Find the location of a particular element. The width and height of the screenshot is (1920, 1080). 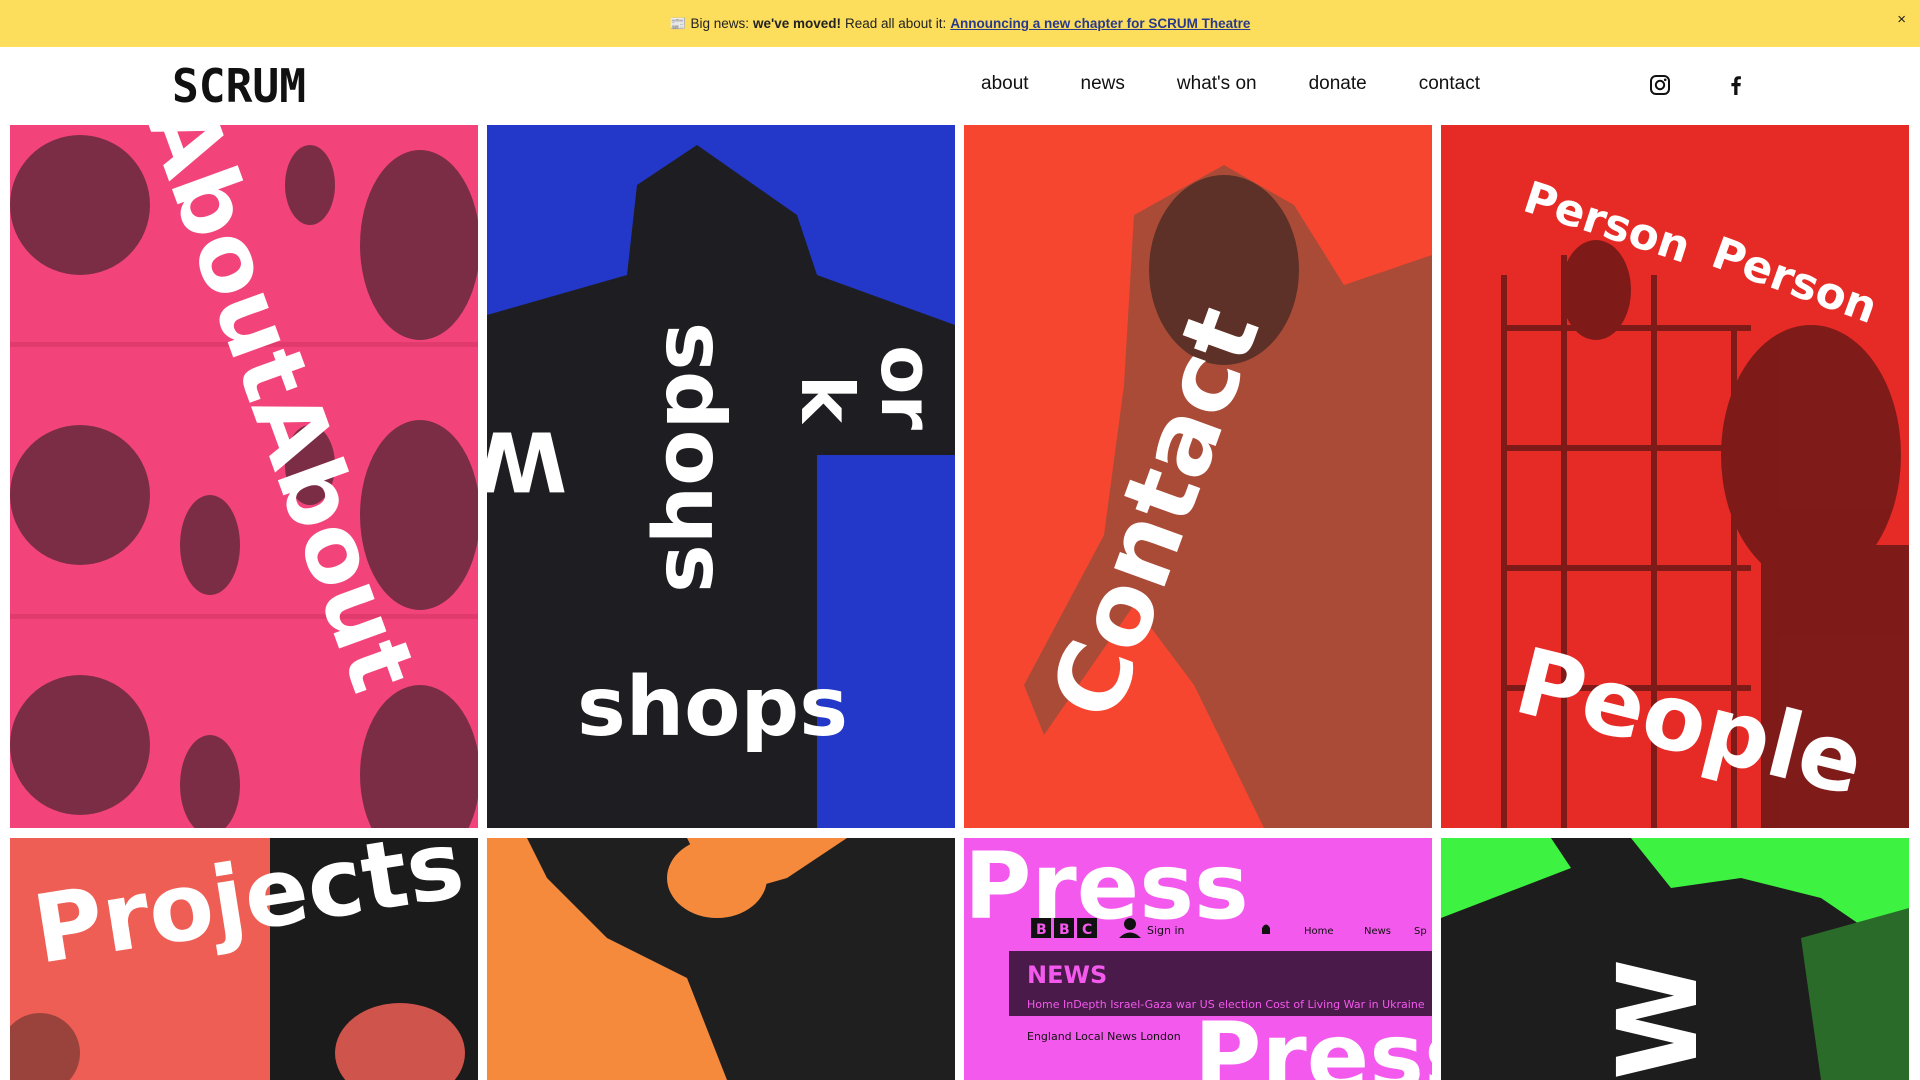

scrum-logo-graphic: SCRUM is located at coordinates (239, 86).